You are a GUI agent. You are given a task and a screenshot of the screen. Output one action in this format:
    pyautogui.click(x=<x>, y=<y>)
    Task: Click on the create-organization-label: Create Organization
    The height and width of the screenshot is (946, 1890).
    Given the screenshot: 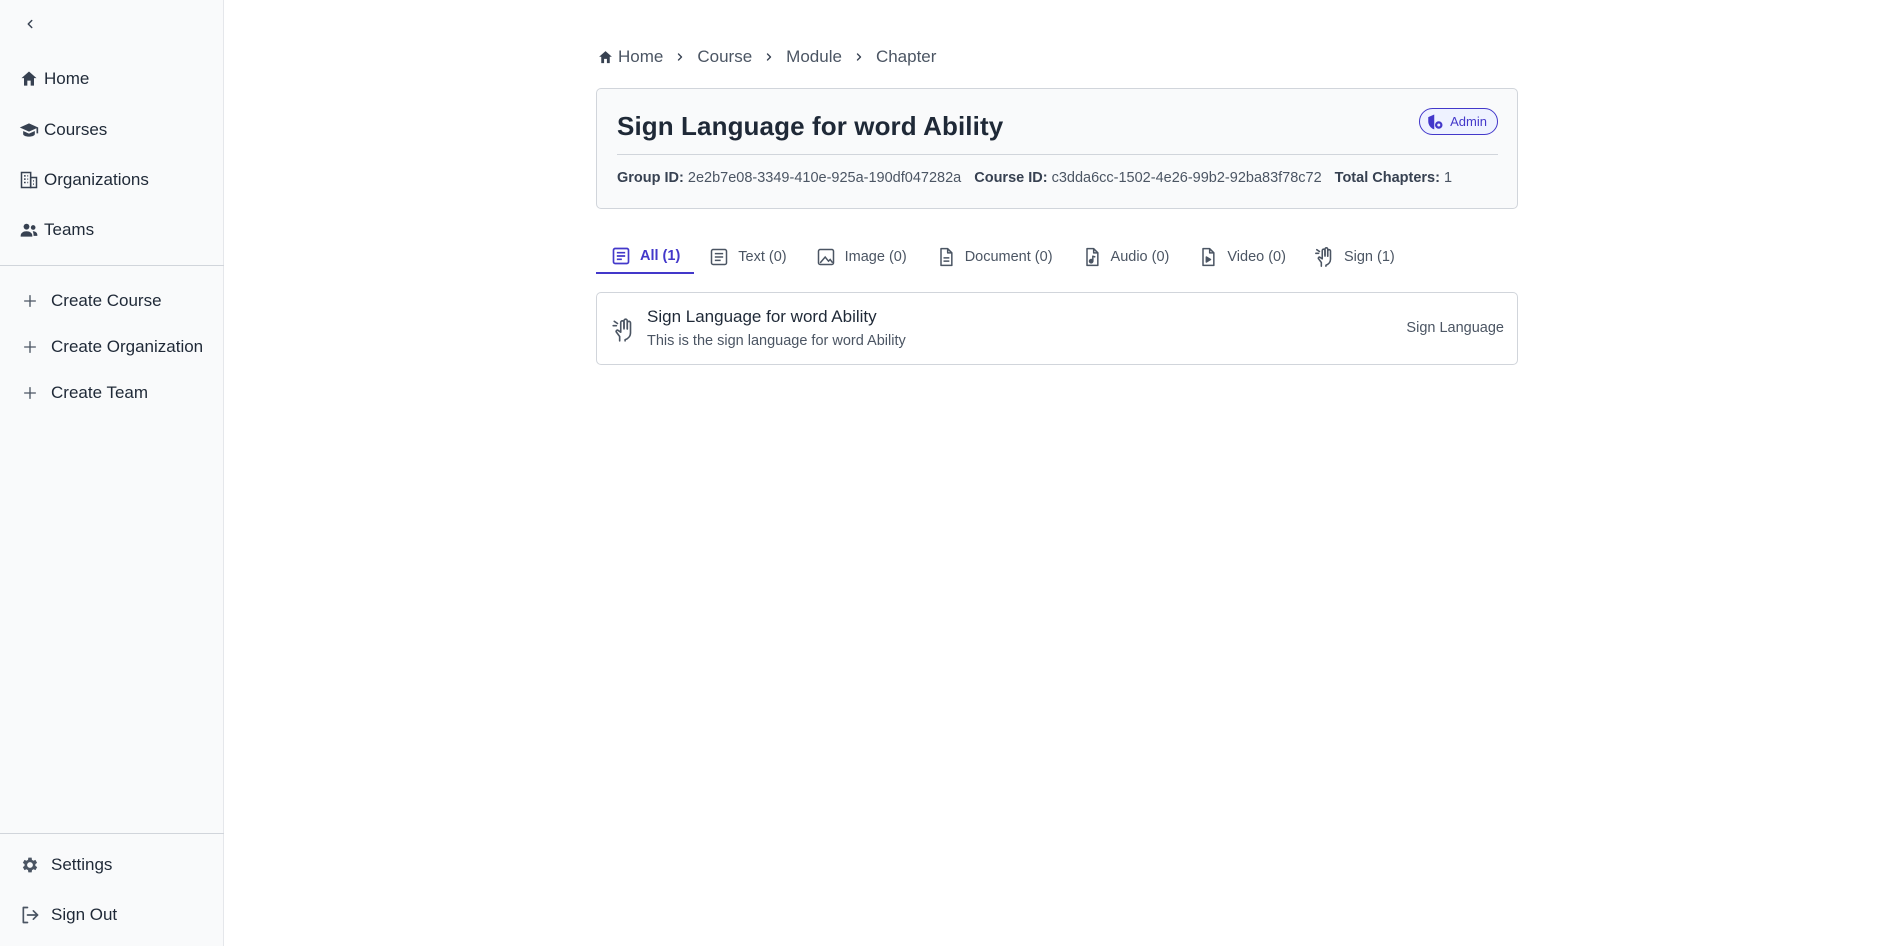 What is the action you would take?
    pyautogui.click(x=127, y=346)
    